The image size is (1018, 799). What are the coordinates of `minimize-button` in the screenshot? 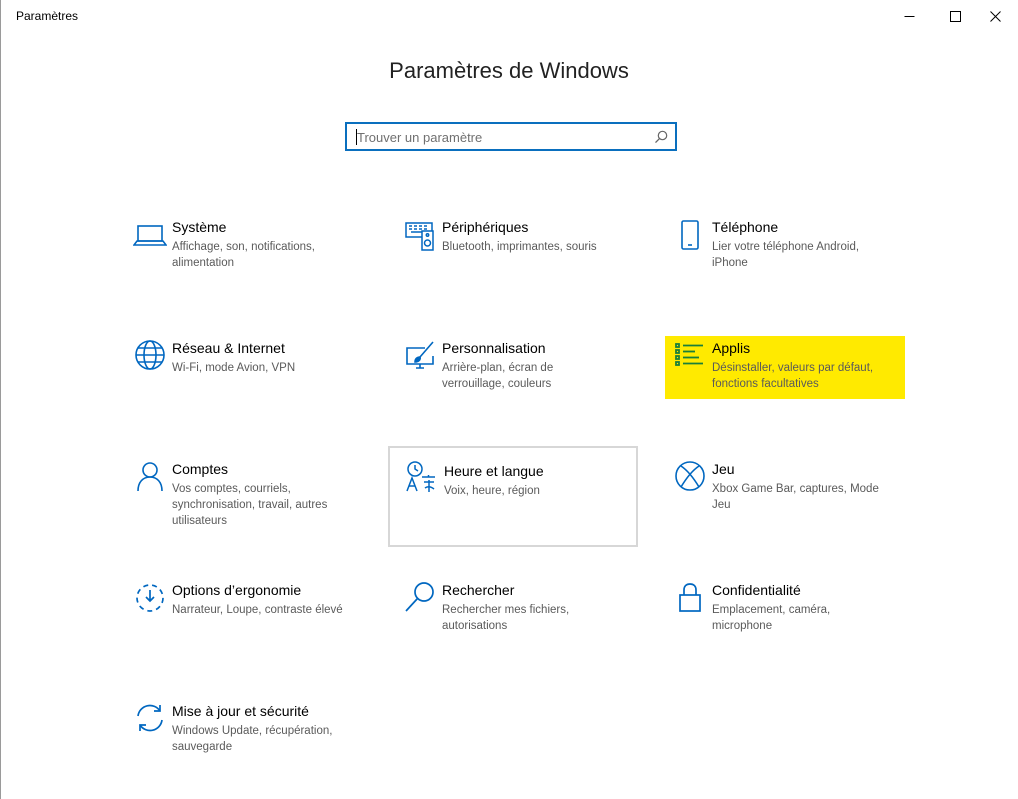 It's located at (909, 16).